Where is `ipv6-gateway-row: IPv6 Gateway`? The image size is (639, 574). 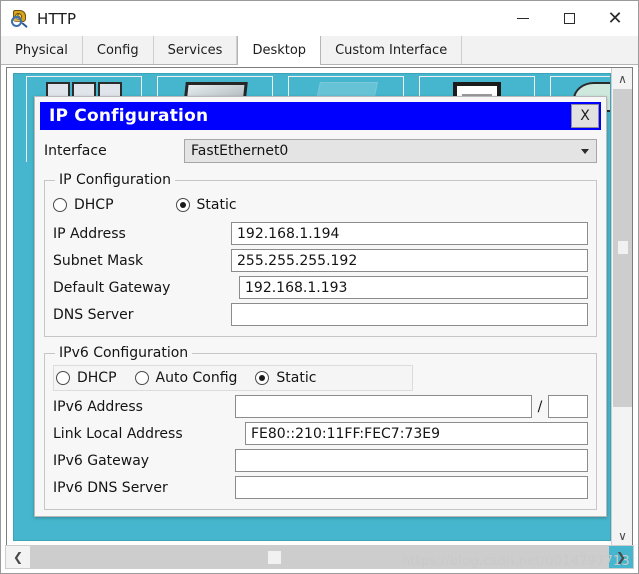
ipv6-gateway-row: IPv6 Gateway is located at coordinates (320, 460).